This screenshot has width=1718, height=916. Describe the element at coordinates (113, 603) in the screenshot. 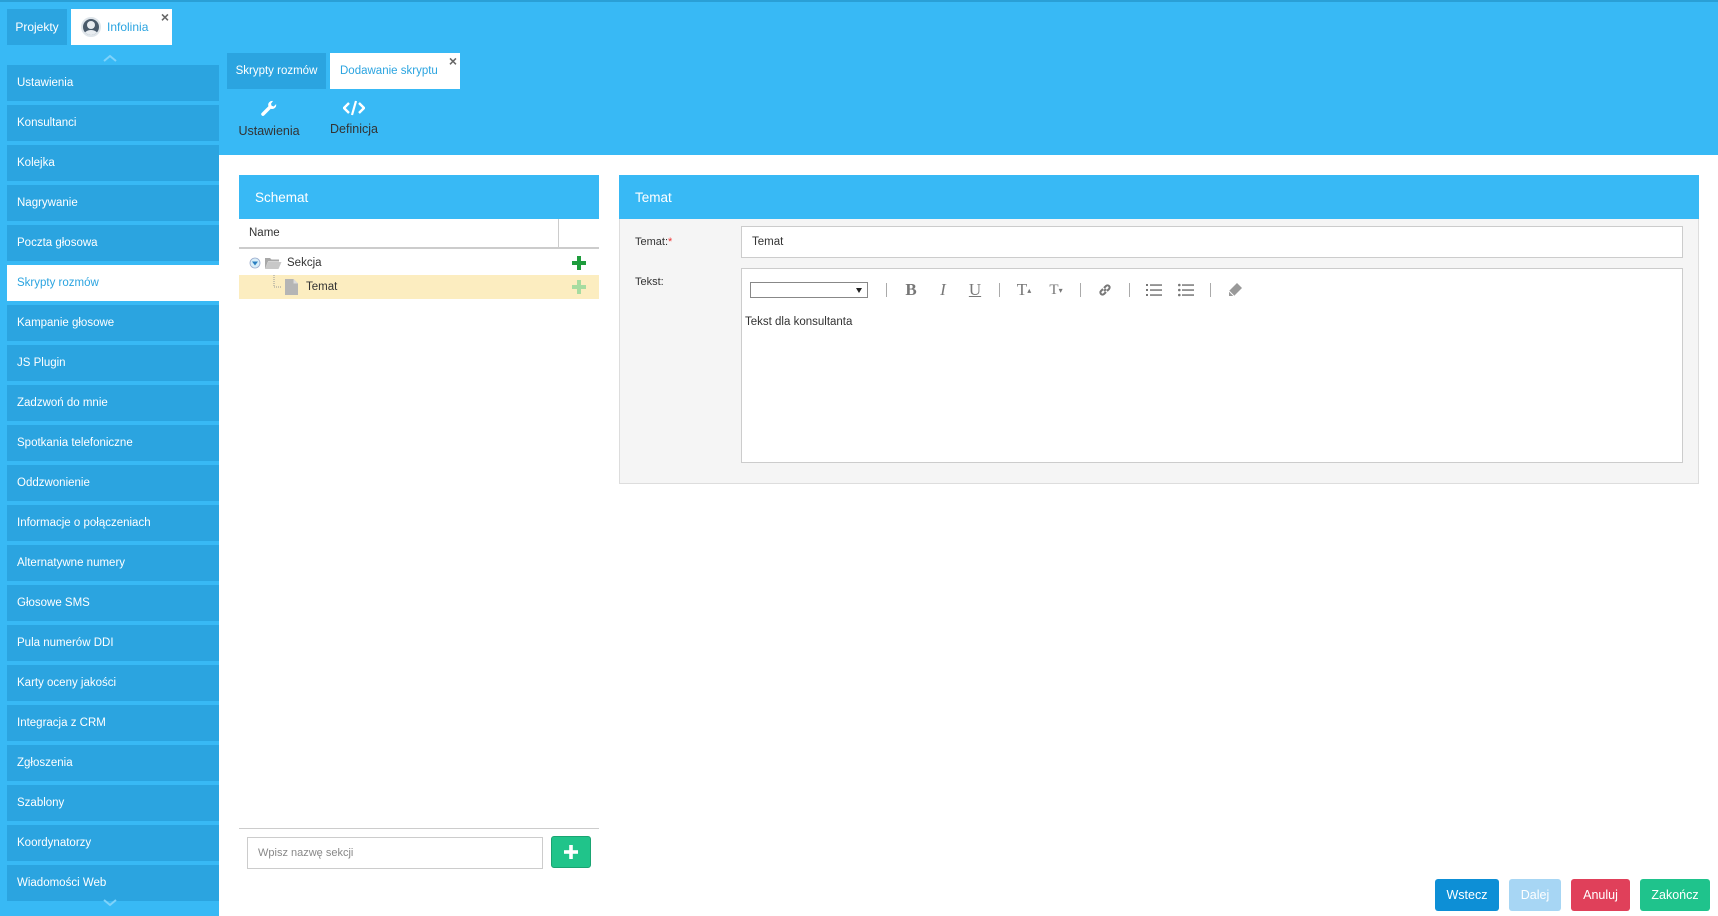

I see `sidebar-item-glosowe-sms: Głosowe SMS` at that location.